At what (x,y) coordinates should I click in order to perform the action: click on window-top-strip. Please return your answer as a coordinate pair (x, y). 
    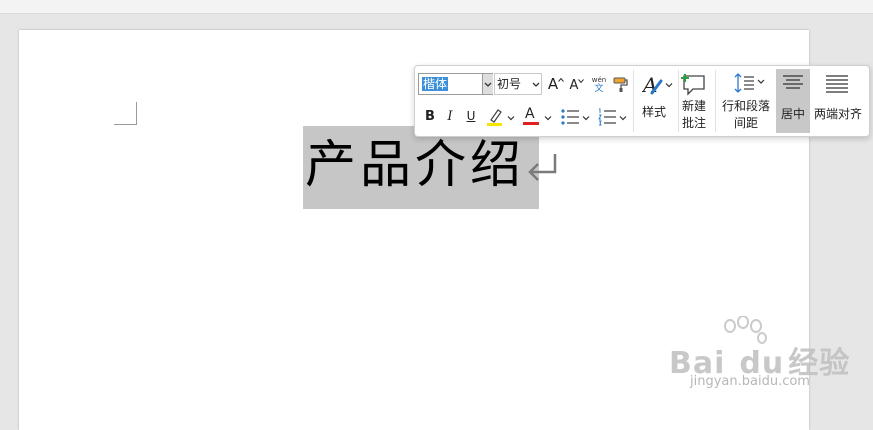
    Looking at the image, I should click on (436, 7).